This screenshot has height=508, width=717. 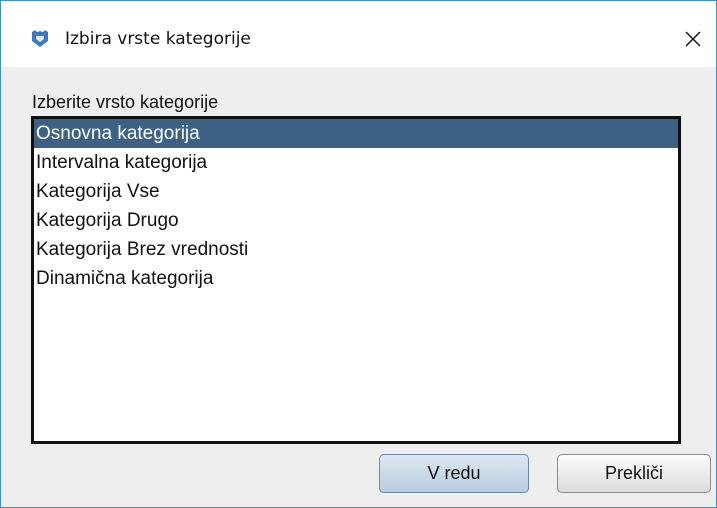 I want to click on app-shield-icon, so click(x=40, y=39).